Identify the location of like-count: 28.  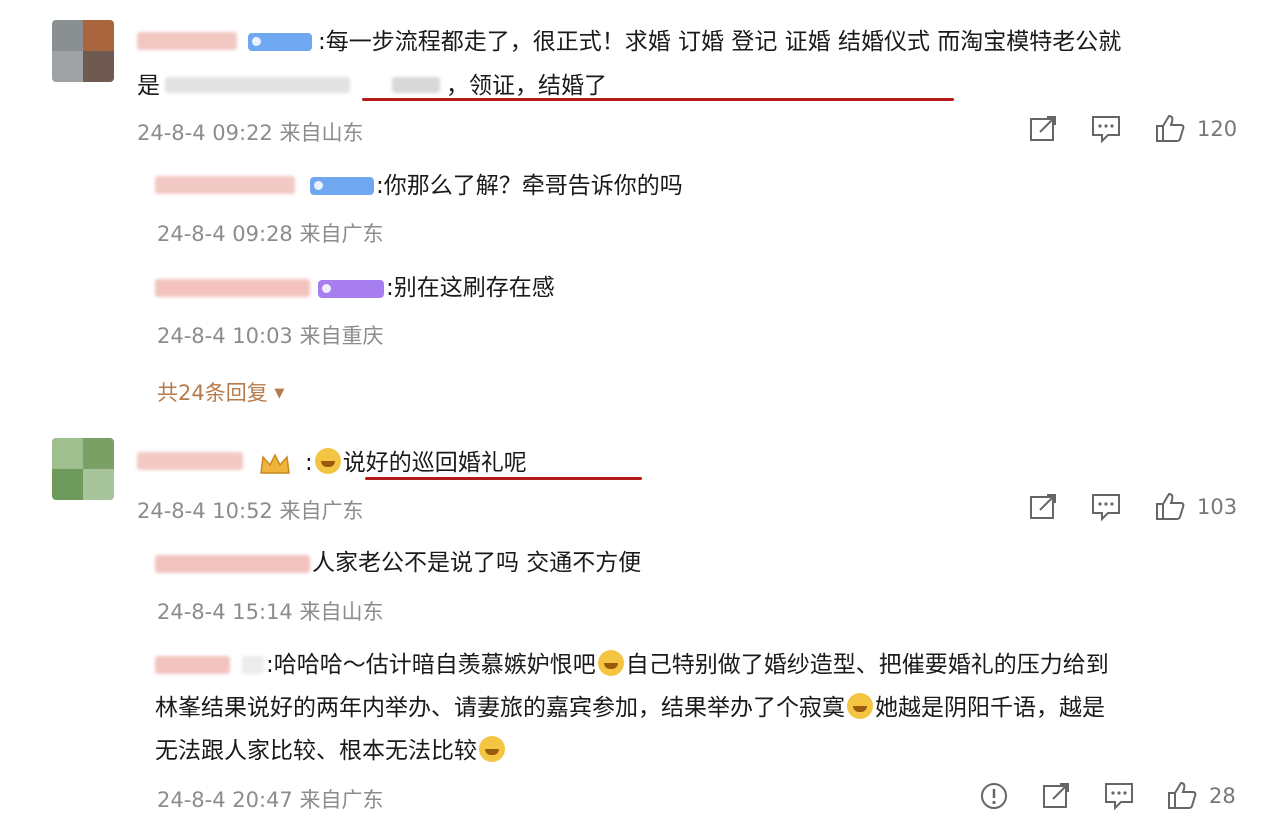
(1222, 796).